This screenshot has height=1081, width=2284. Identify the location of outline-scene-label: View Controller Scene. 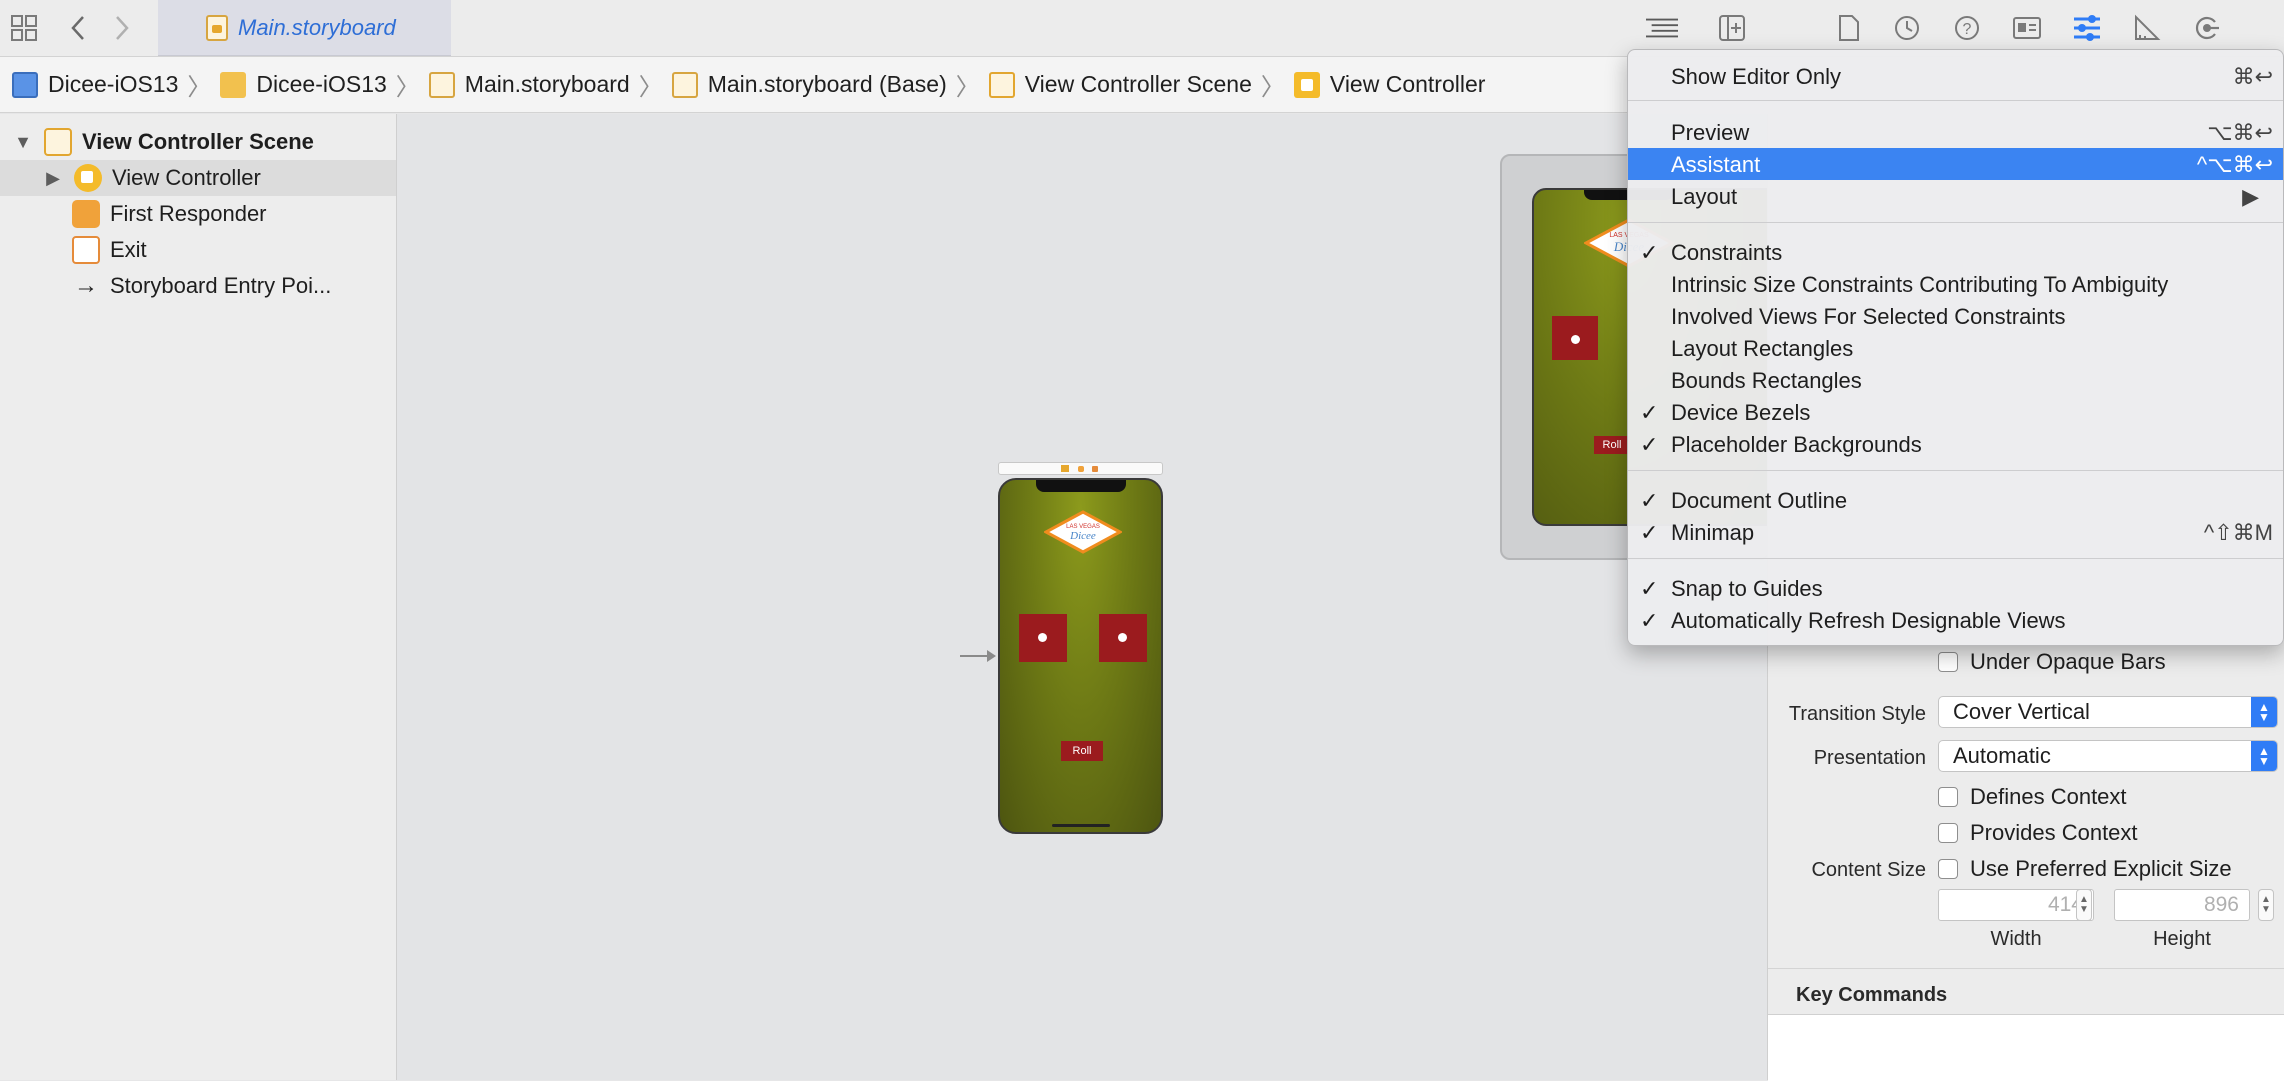
(198, 141).